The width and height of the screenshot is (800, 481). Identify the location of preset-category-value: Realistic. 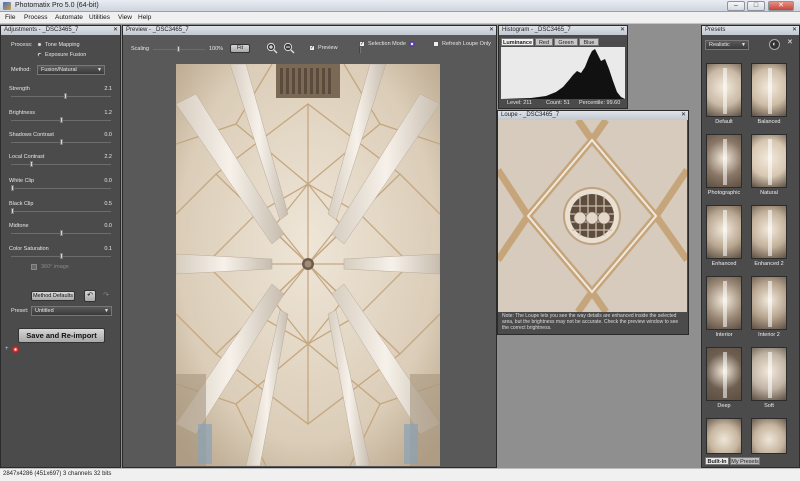
(719, 45).